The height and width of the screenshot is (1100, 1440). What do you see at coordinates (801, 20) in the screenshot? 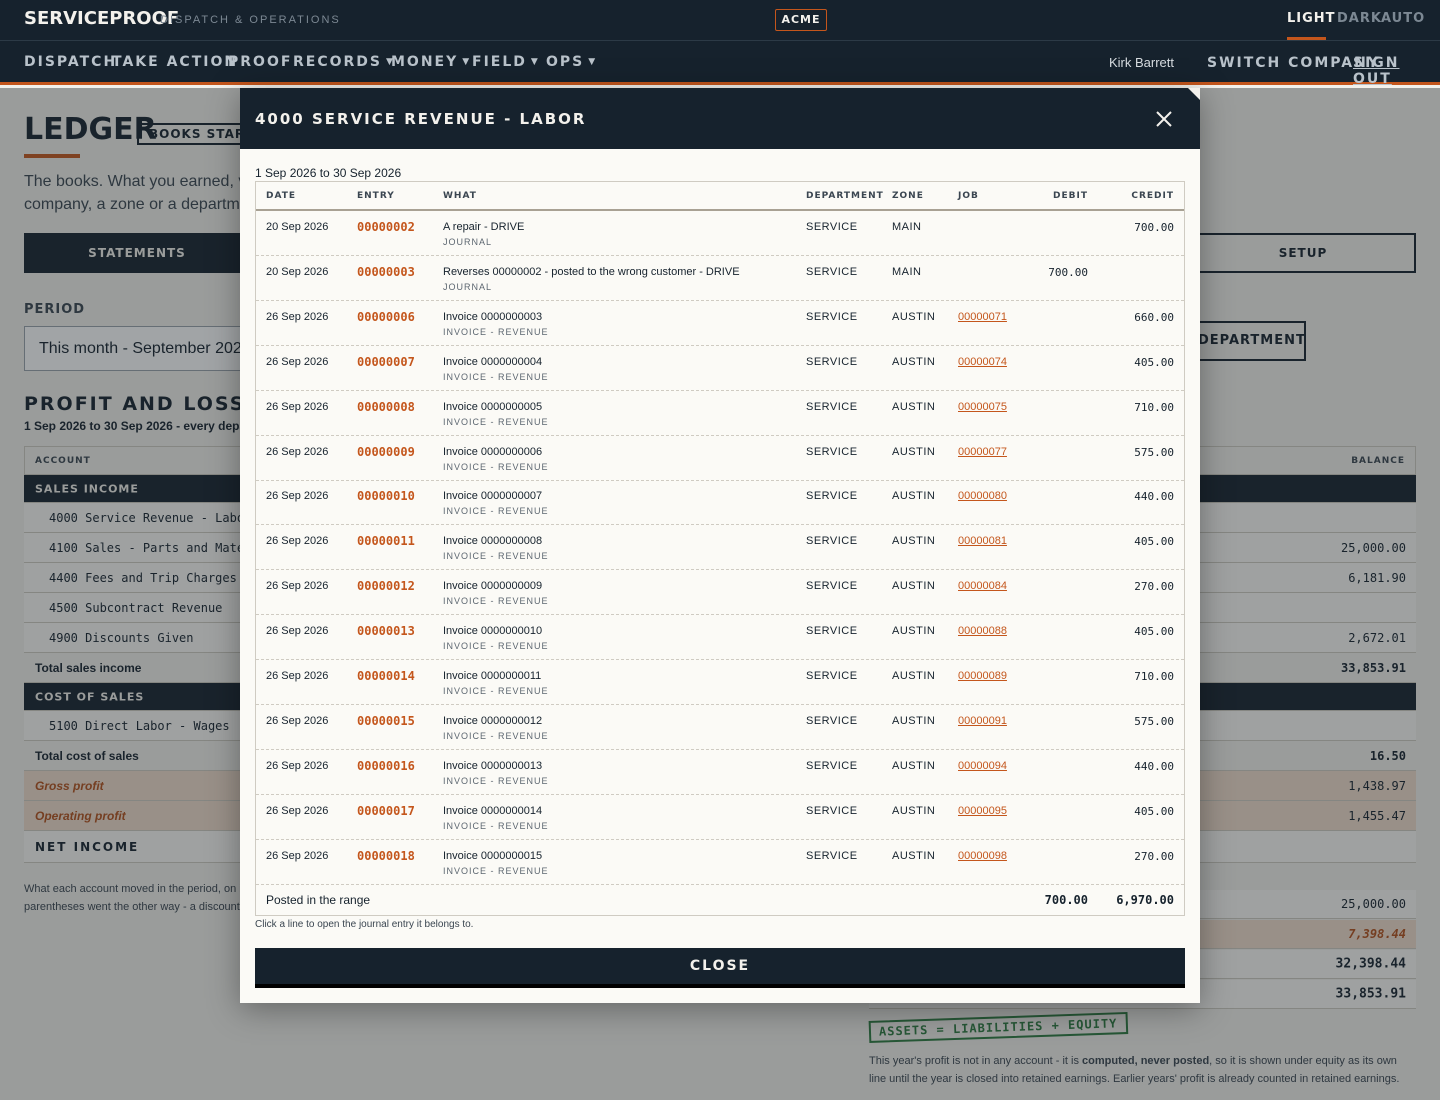
I see `company-badge: ACME` at bounding box center [801, 20].